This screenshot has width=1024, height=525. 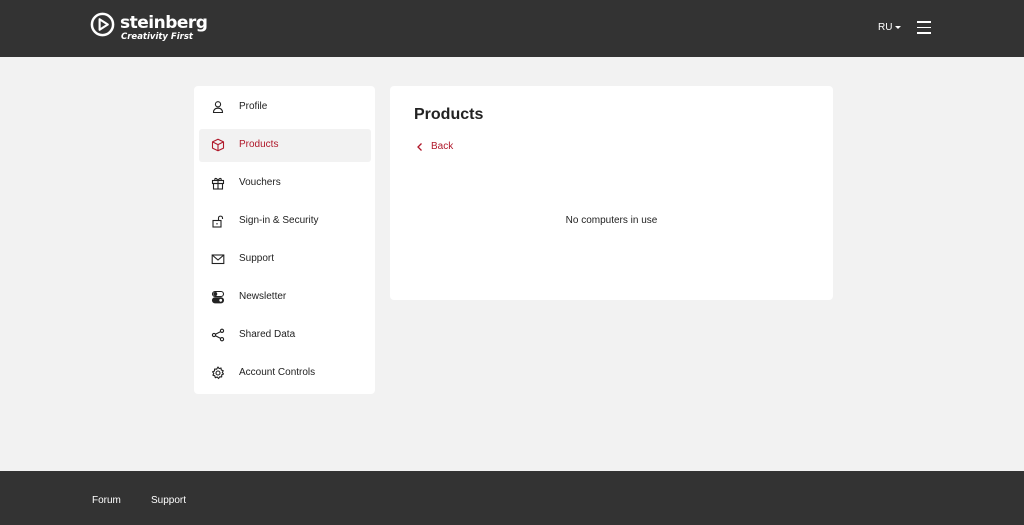 What do you see at coordinates (885, 27) in the screenshot?
I see `language-label: RU` at bounding box center [885, 27].